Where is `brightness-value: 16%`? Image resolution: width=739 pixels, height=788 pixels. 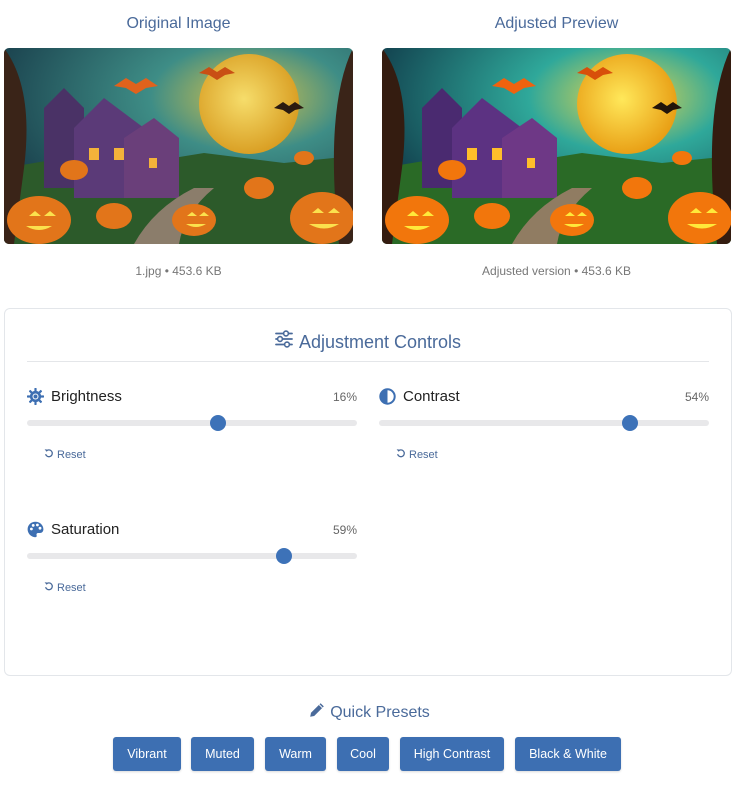
brightness-value: 16% is located at coordinates (344, 397).